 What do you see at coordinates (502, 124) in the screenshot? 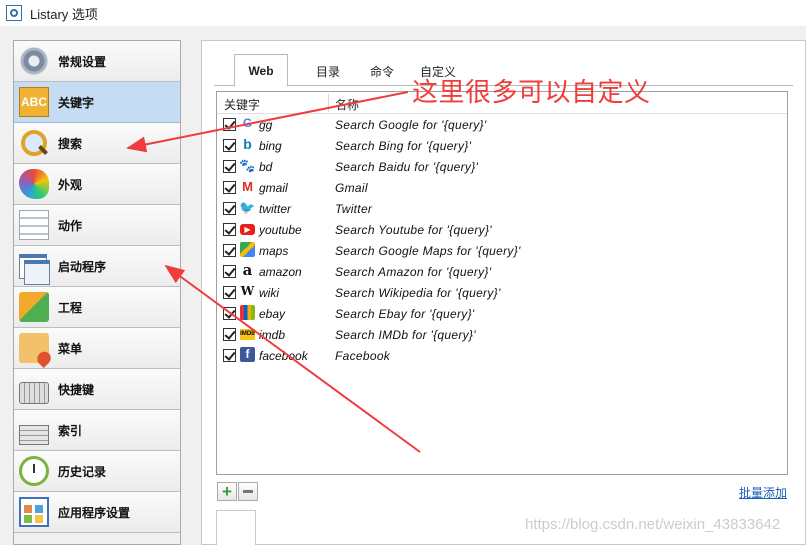
I see `keyword-row: Ggg Search Google for '{query}'` at bounding box center [502, 124].